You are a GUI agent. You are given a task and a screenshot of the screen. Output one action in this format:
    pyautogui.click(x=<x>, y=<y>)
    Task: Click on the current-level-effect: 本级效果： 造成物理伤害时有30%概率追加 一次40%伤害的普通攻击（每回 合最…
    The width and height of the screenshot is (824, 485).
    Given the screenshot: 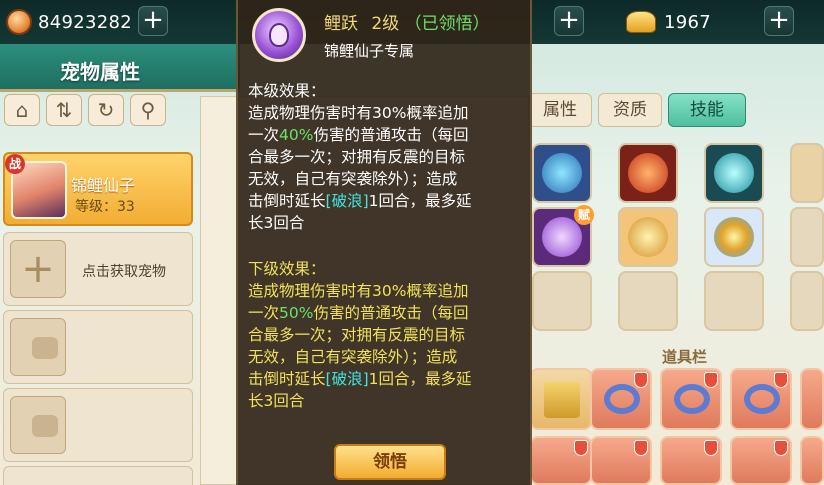 What is the action you would take?
    pyautogui.click(x=387, y=157)
    